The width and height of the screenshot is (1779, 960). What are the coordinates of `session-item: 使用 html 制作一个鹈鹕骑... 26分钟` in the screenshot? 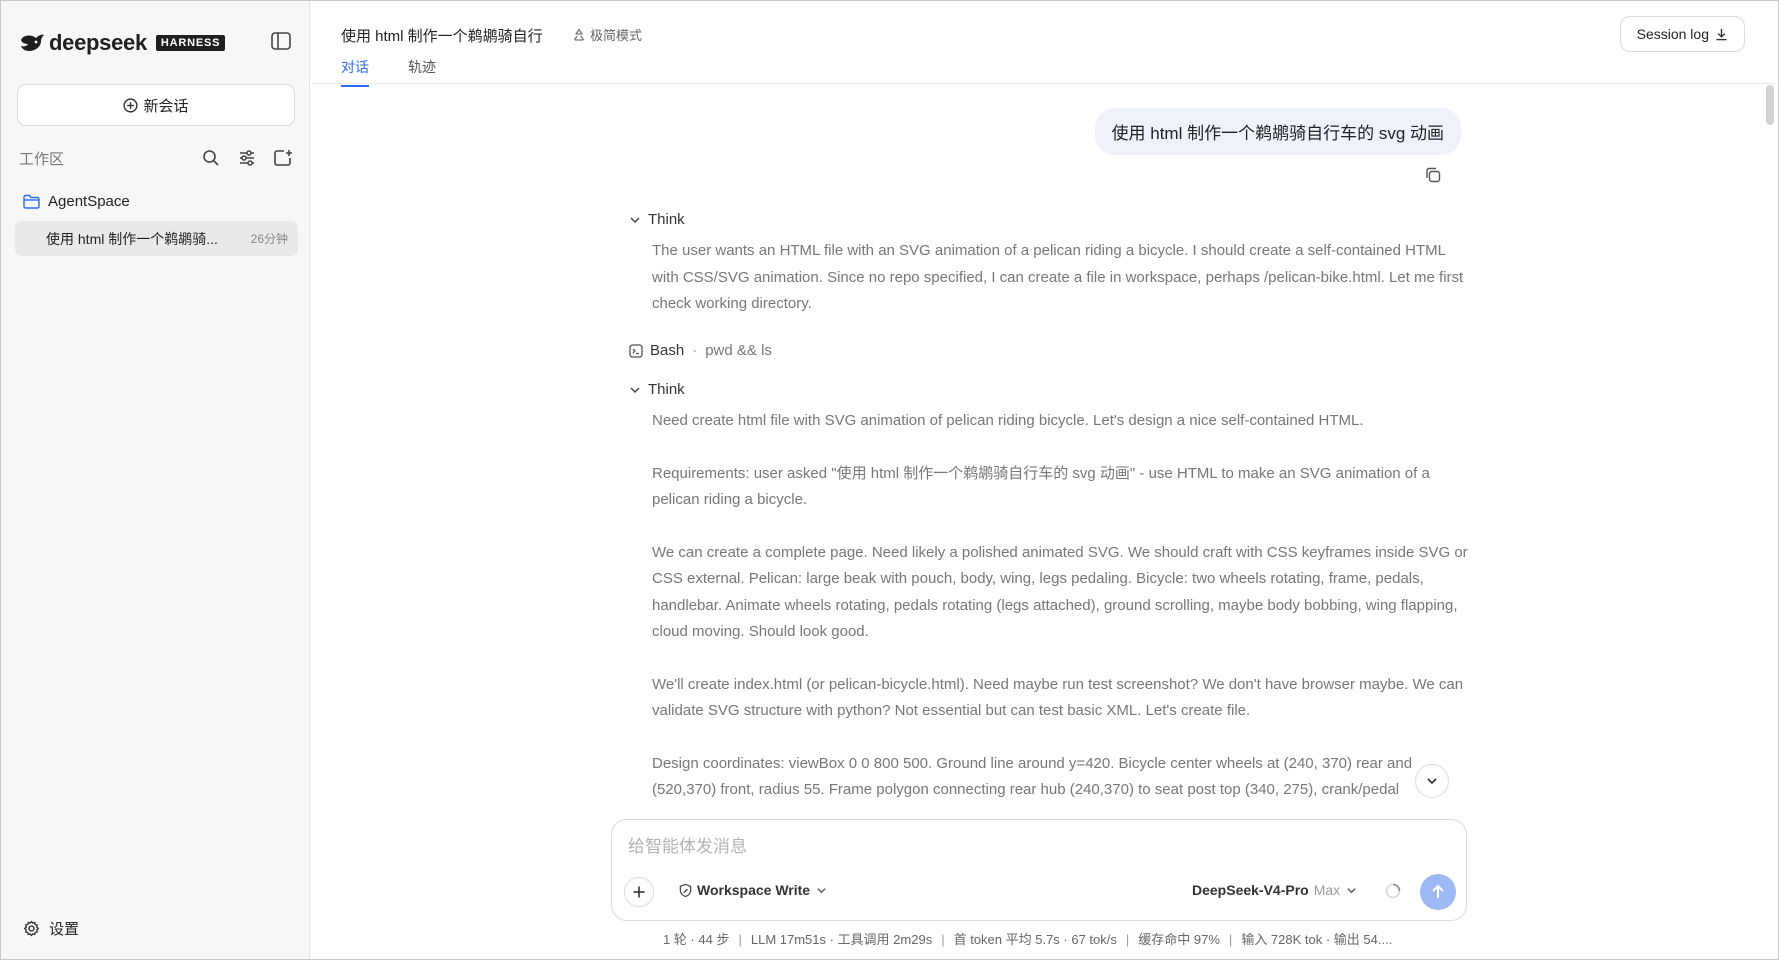 It's located at (156, 238).